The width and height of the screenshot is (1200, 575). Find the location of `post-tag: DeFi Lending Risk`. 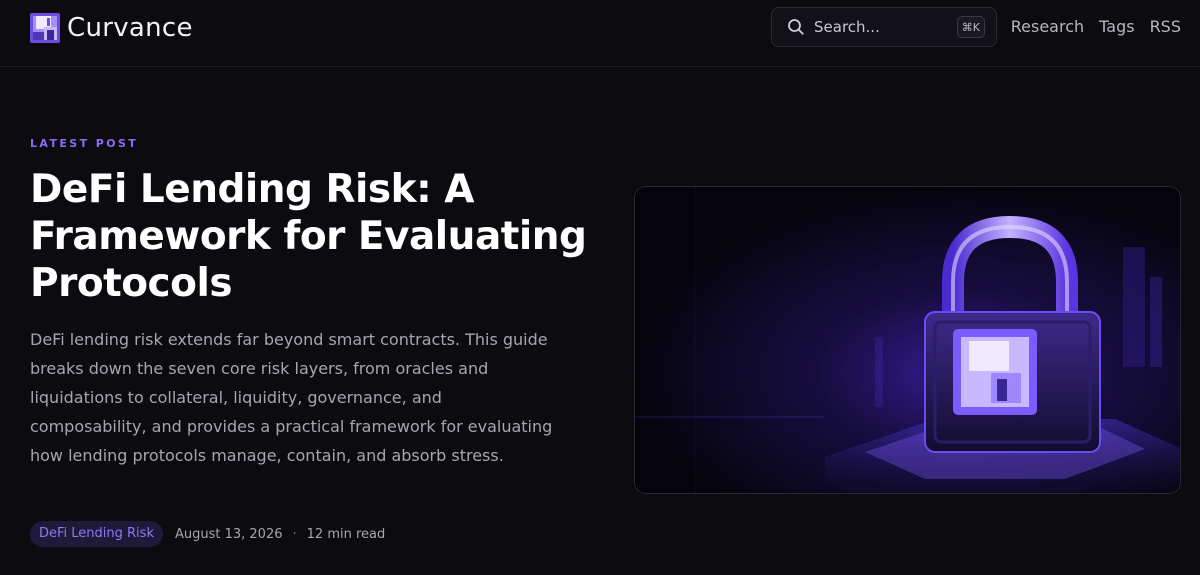

post-tag: DeFi Lending Risk is located at coordinates (96, 534).